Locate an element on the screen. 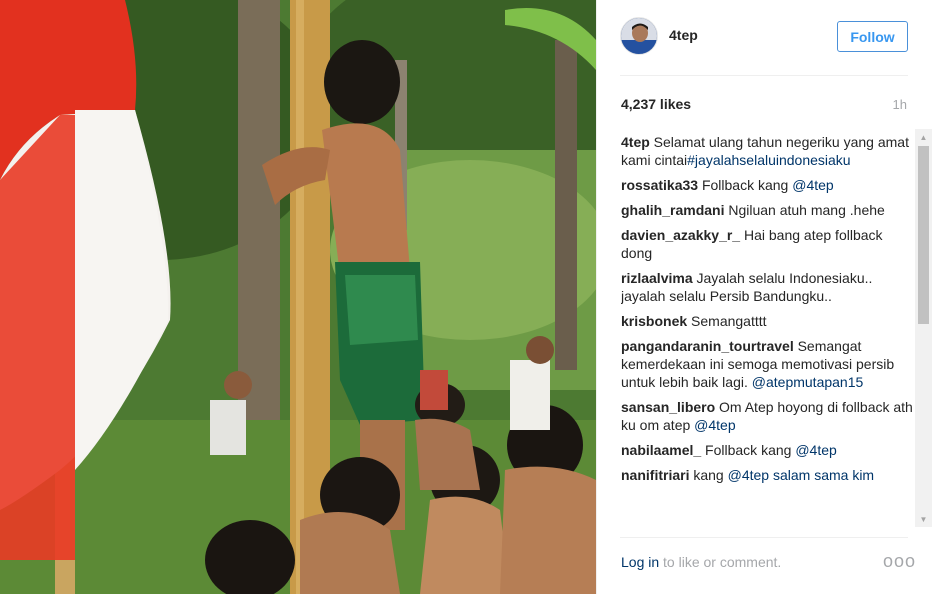 The height and width of the screenshot is (594, 932). login-link: Log in is located at coordinates (640, 562).